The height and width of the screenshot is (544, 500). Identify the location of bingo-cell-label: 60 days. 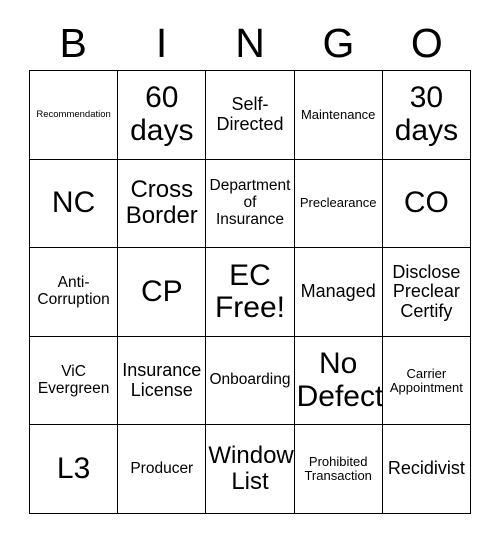
(162, 114).